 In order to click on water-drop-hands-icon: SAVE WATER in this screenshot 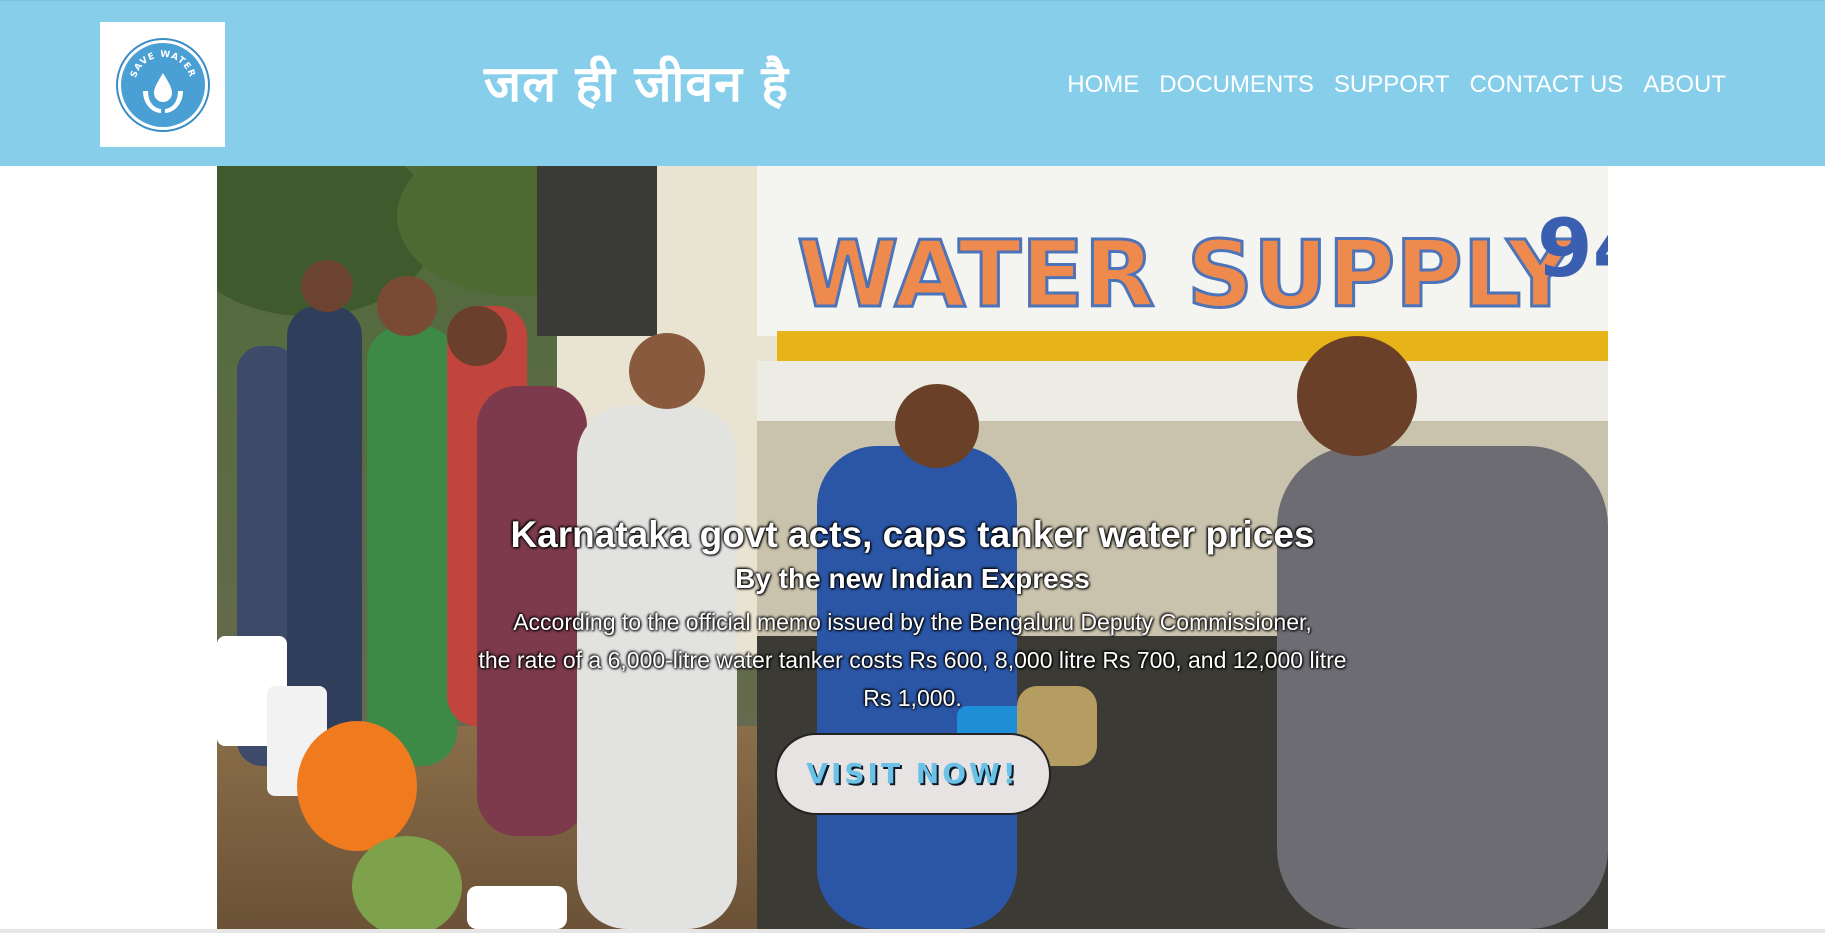, I will do `click(162, 84)`.